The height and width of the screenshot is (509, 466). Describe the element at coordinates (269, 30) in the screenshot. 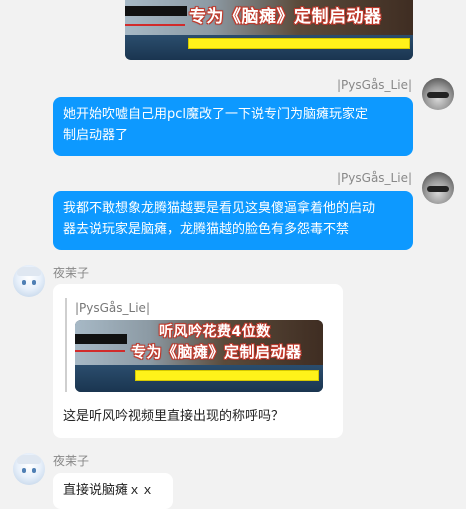

I see `image-message-top: 专为《脑瘫》定制启动器` at that location.